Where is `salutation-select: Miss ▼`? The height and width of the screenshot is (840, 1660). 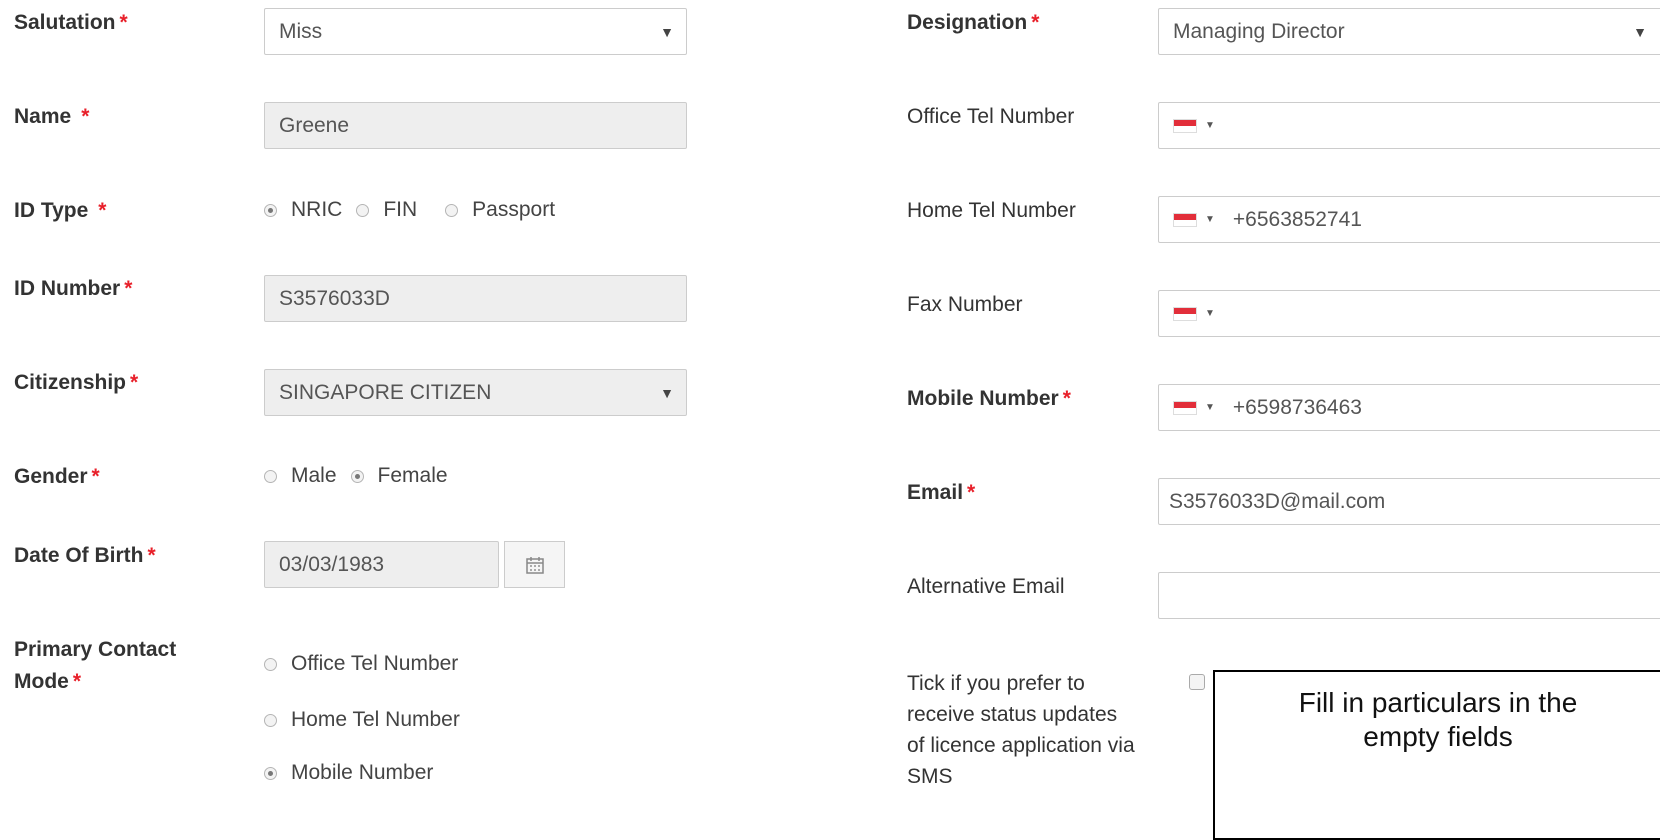
salutation-select: Miss ▼ is located at coordinates (475, 31).